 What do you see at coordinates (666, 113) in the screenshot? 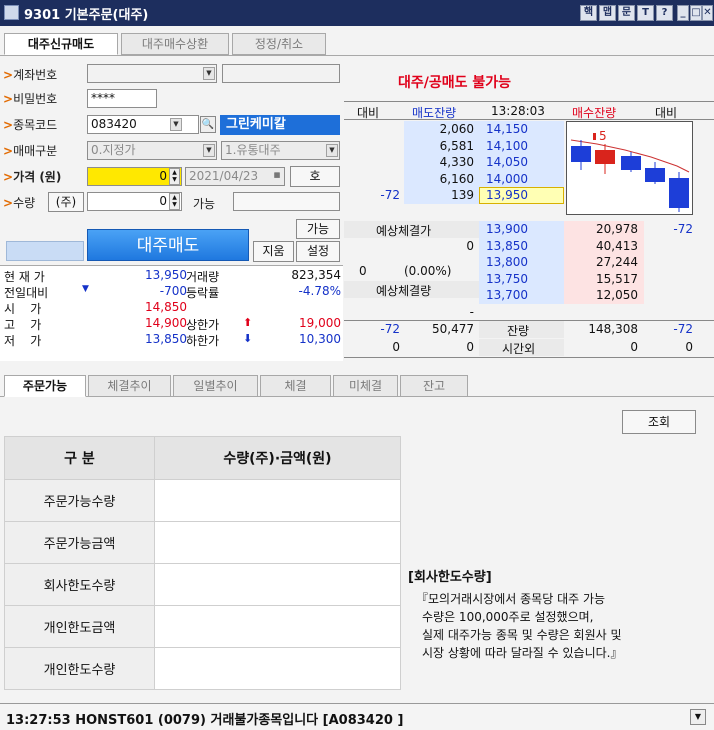
I see `diff2-header: 대비` at bounding box center [666, 113].